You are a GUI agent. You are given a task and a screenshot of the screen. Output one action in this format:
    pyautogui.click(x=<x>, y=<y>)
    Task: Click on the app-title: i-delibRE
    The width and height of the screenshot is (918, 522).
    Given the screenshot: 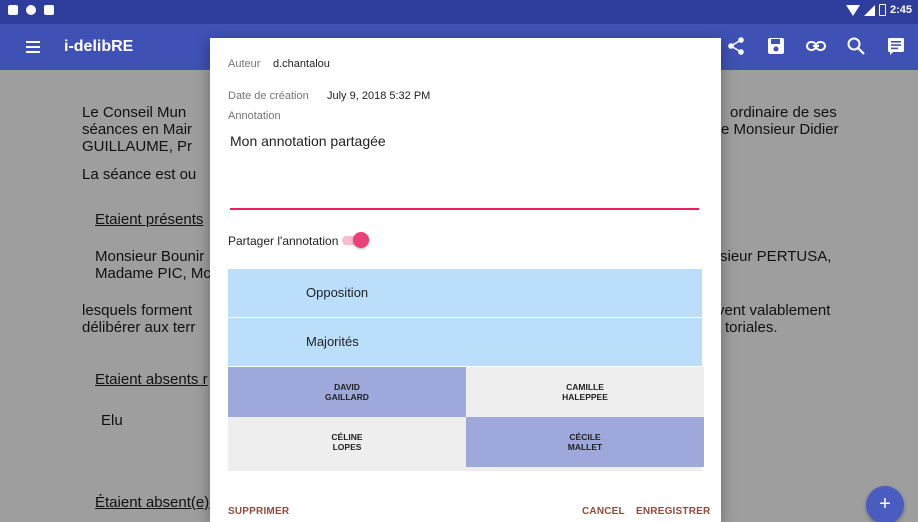 What is the action you would take?
    pyautogui.click(x=99, y=46)
    